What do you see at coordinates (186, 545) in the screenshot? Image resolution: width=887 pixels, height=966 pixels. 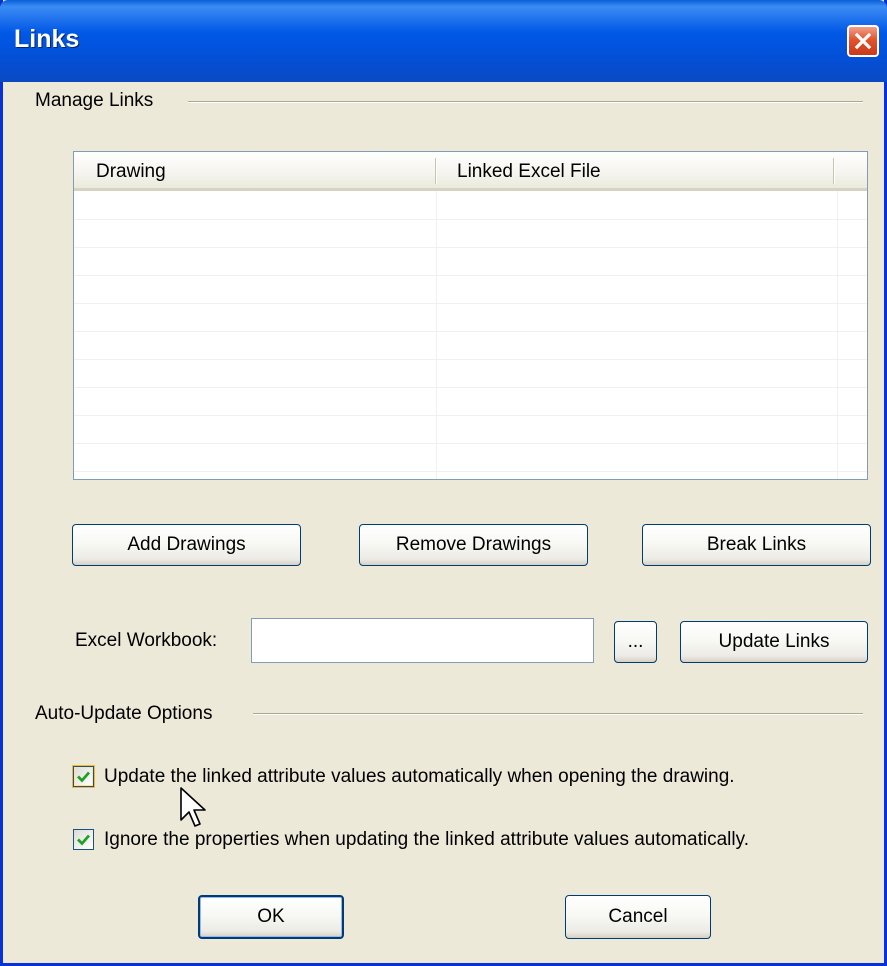 I see `add-drawings-button: Add Drawings` at bounding box center [186, 545].